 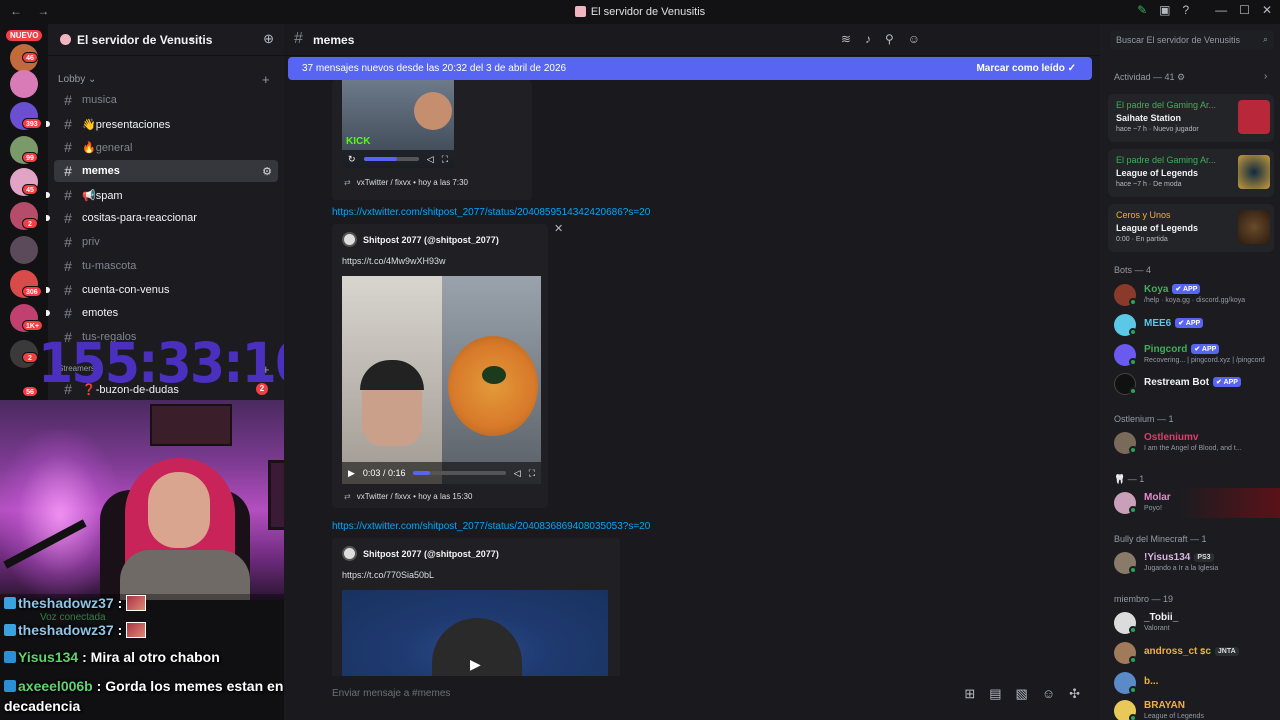 I want to click on category-lobby: Lobby ⌄ +, so click(x=164, y=79).